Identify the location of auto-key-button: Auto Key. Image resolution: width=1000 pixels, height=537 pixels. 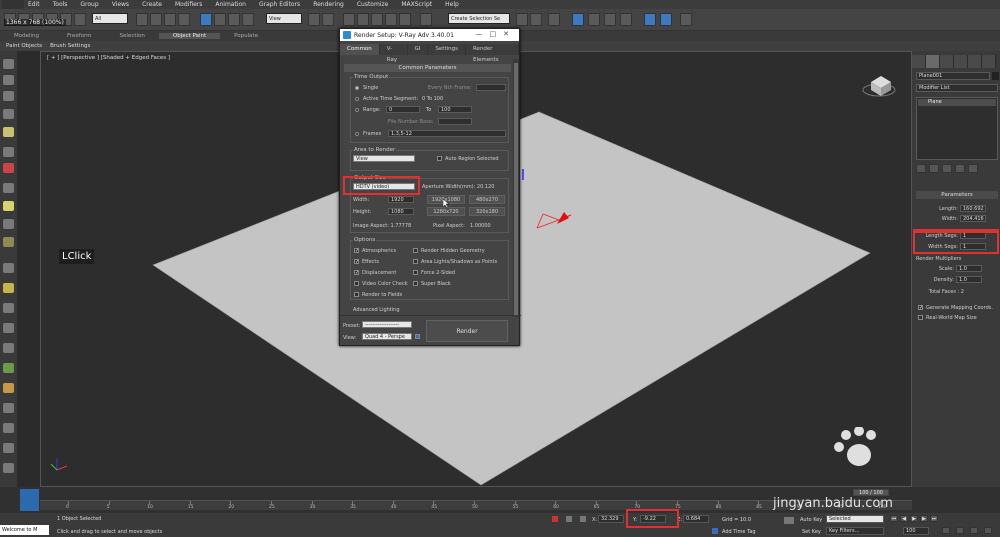
(811, 520).